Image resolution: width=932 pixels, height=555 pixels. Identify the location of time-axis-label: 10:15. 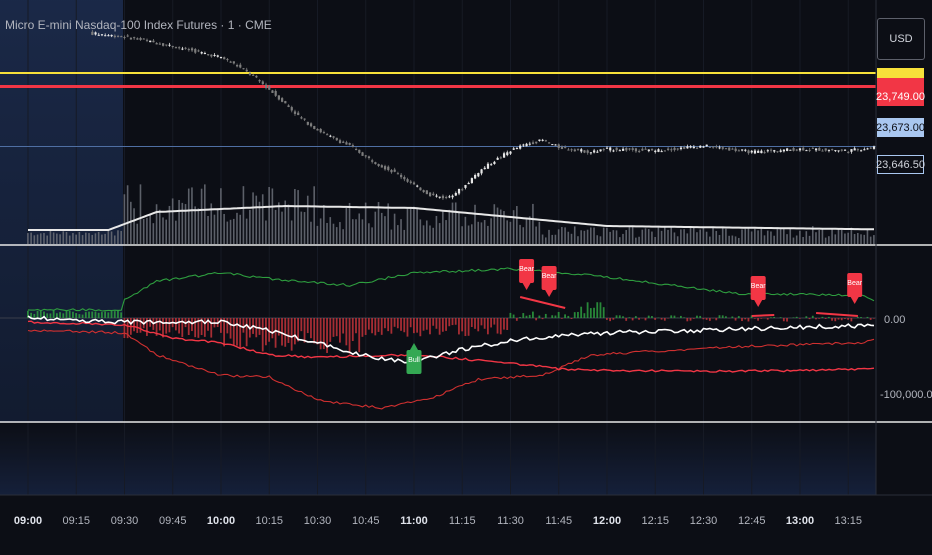
(269, 521).